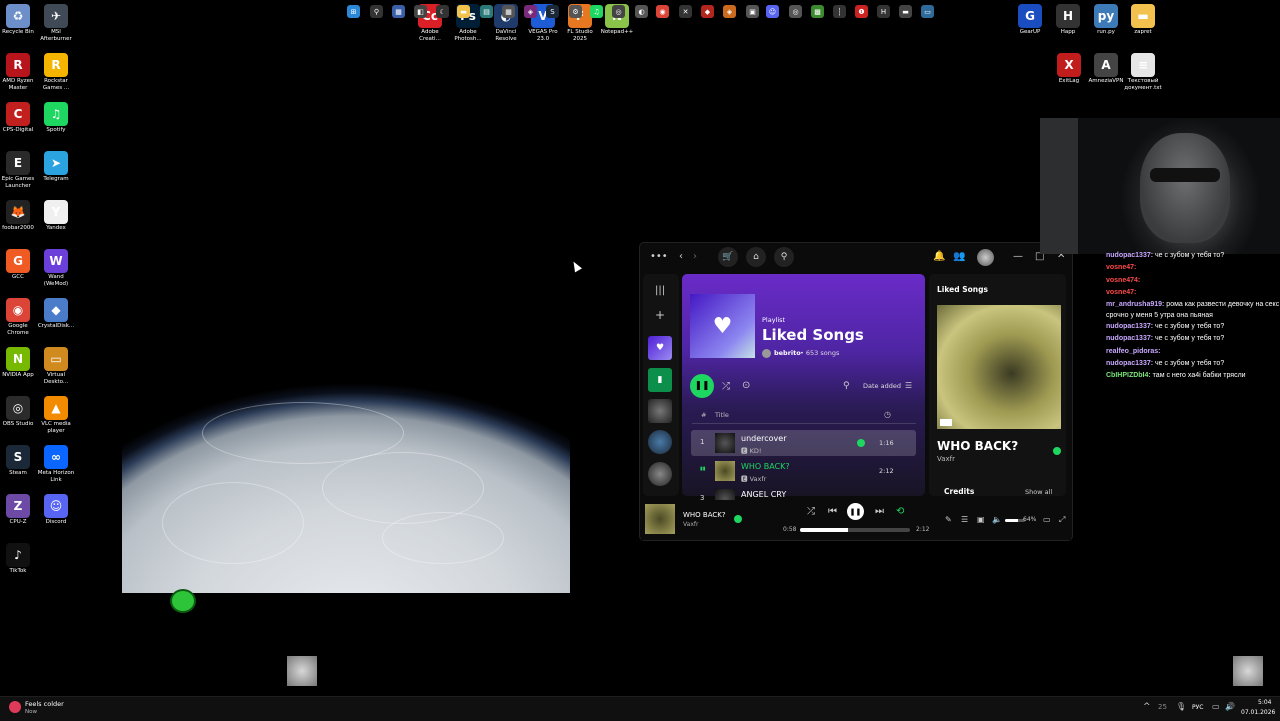  Describe the element at coordinates (1133, 351) in the screenshot. I see `chat-username: realfeo_pidoras:` at that location.